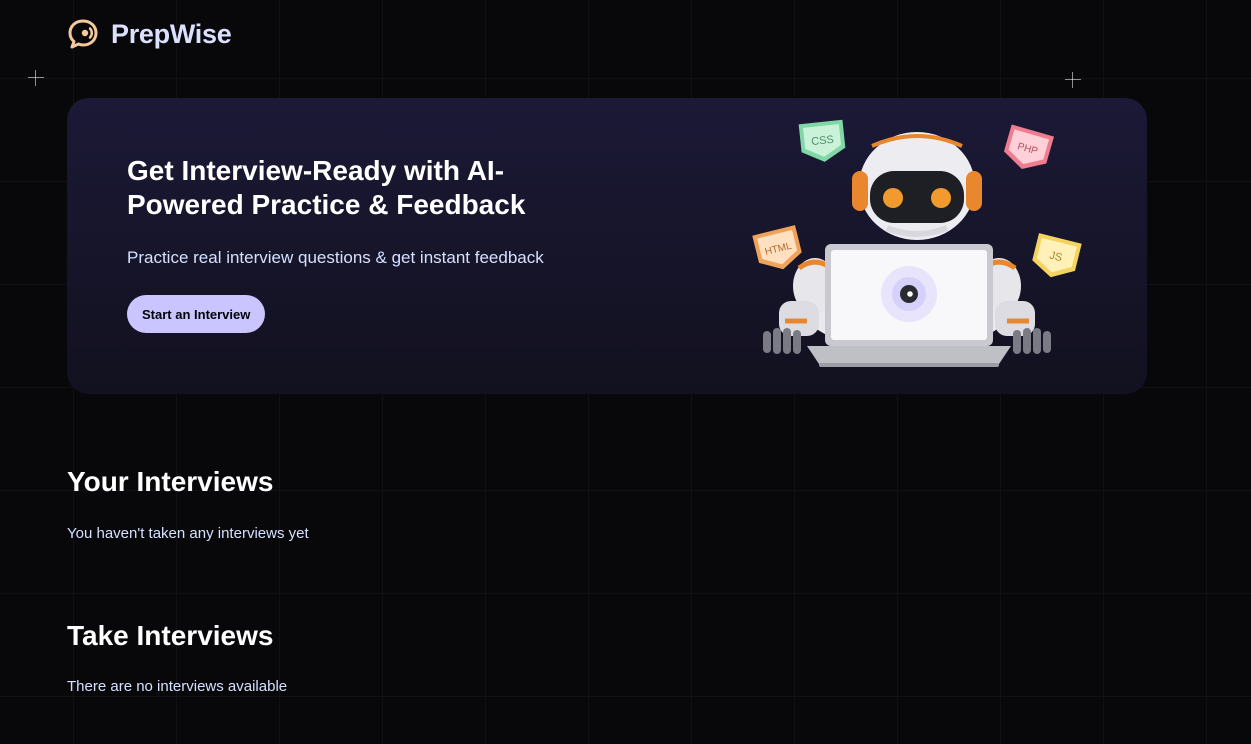  What do you see at coordinates (196, 314) in the screenshot?
I see `start-interview-button: Start an Interview` at bounding box center [196, 314].